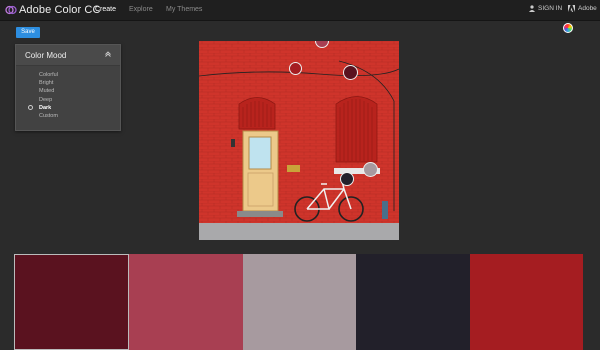 The image size is (600, 350). What do you see at coordinates (184, 9) in the screenshot?
I see `nav-my-themes: My Themes` at bounding box center [184, 9].